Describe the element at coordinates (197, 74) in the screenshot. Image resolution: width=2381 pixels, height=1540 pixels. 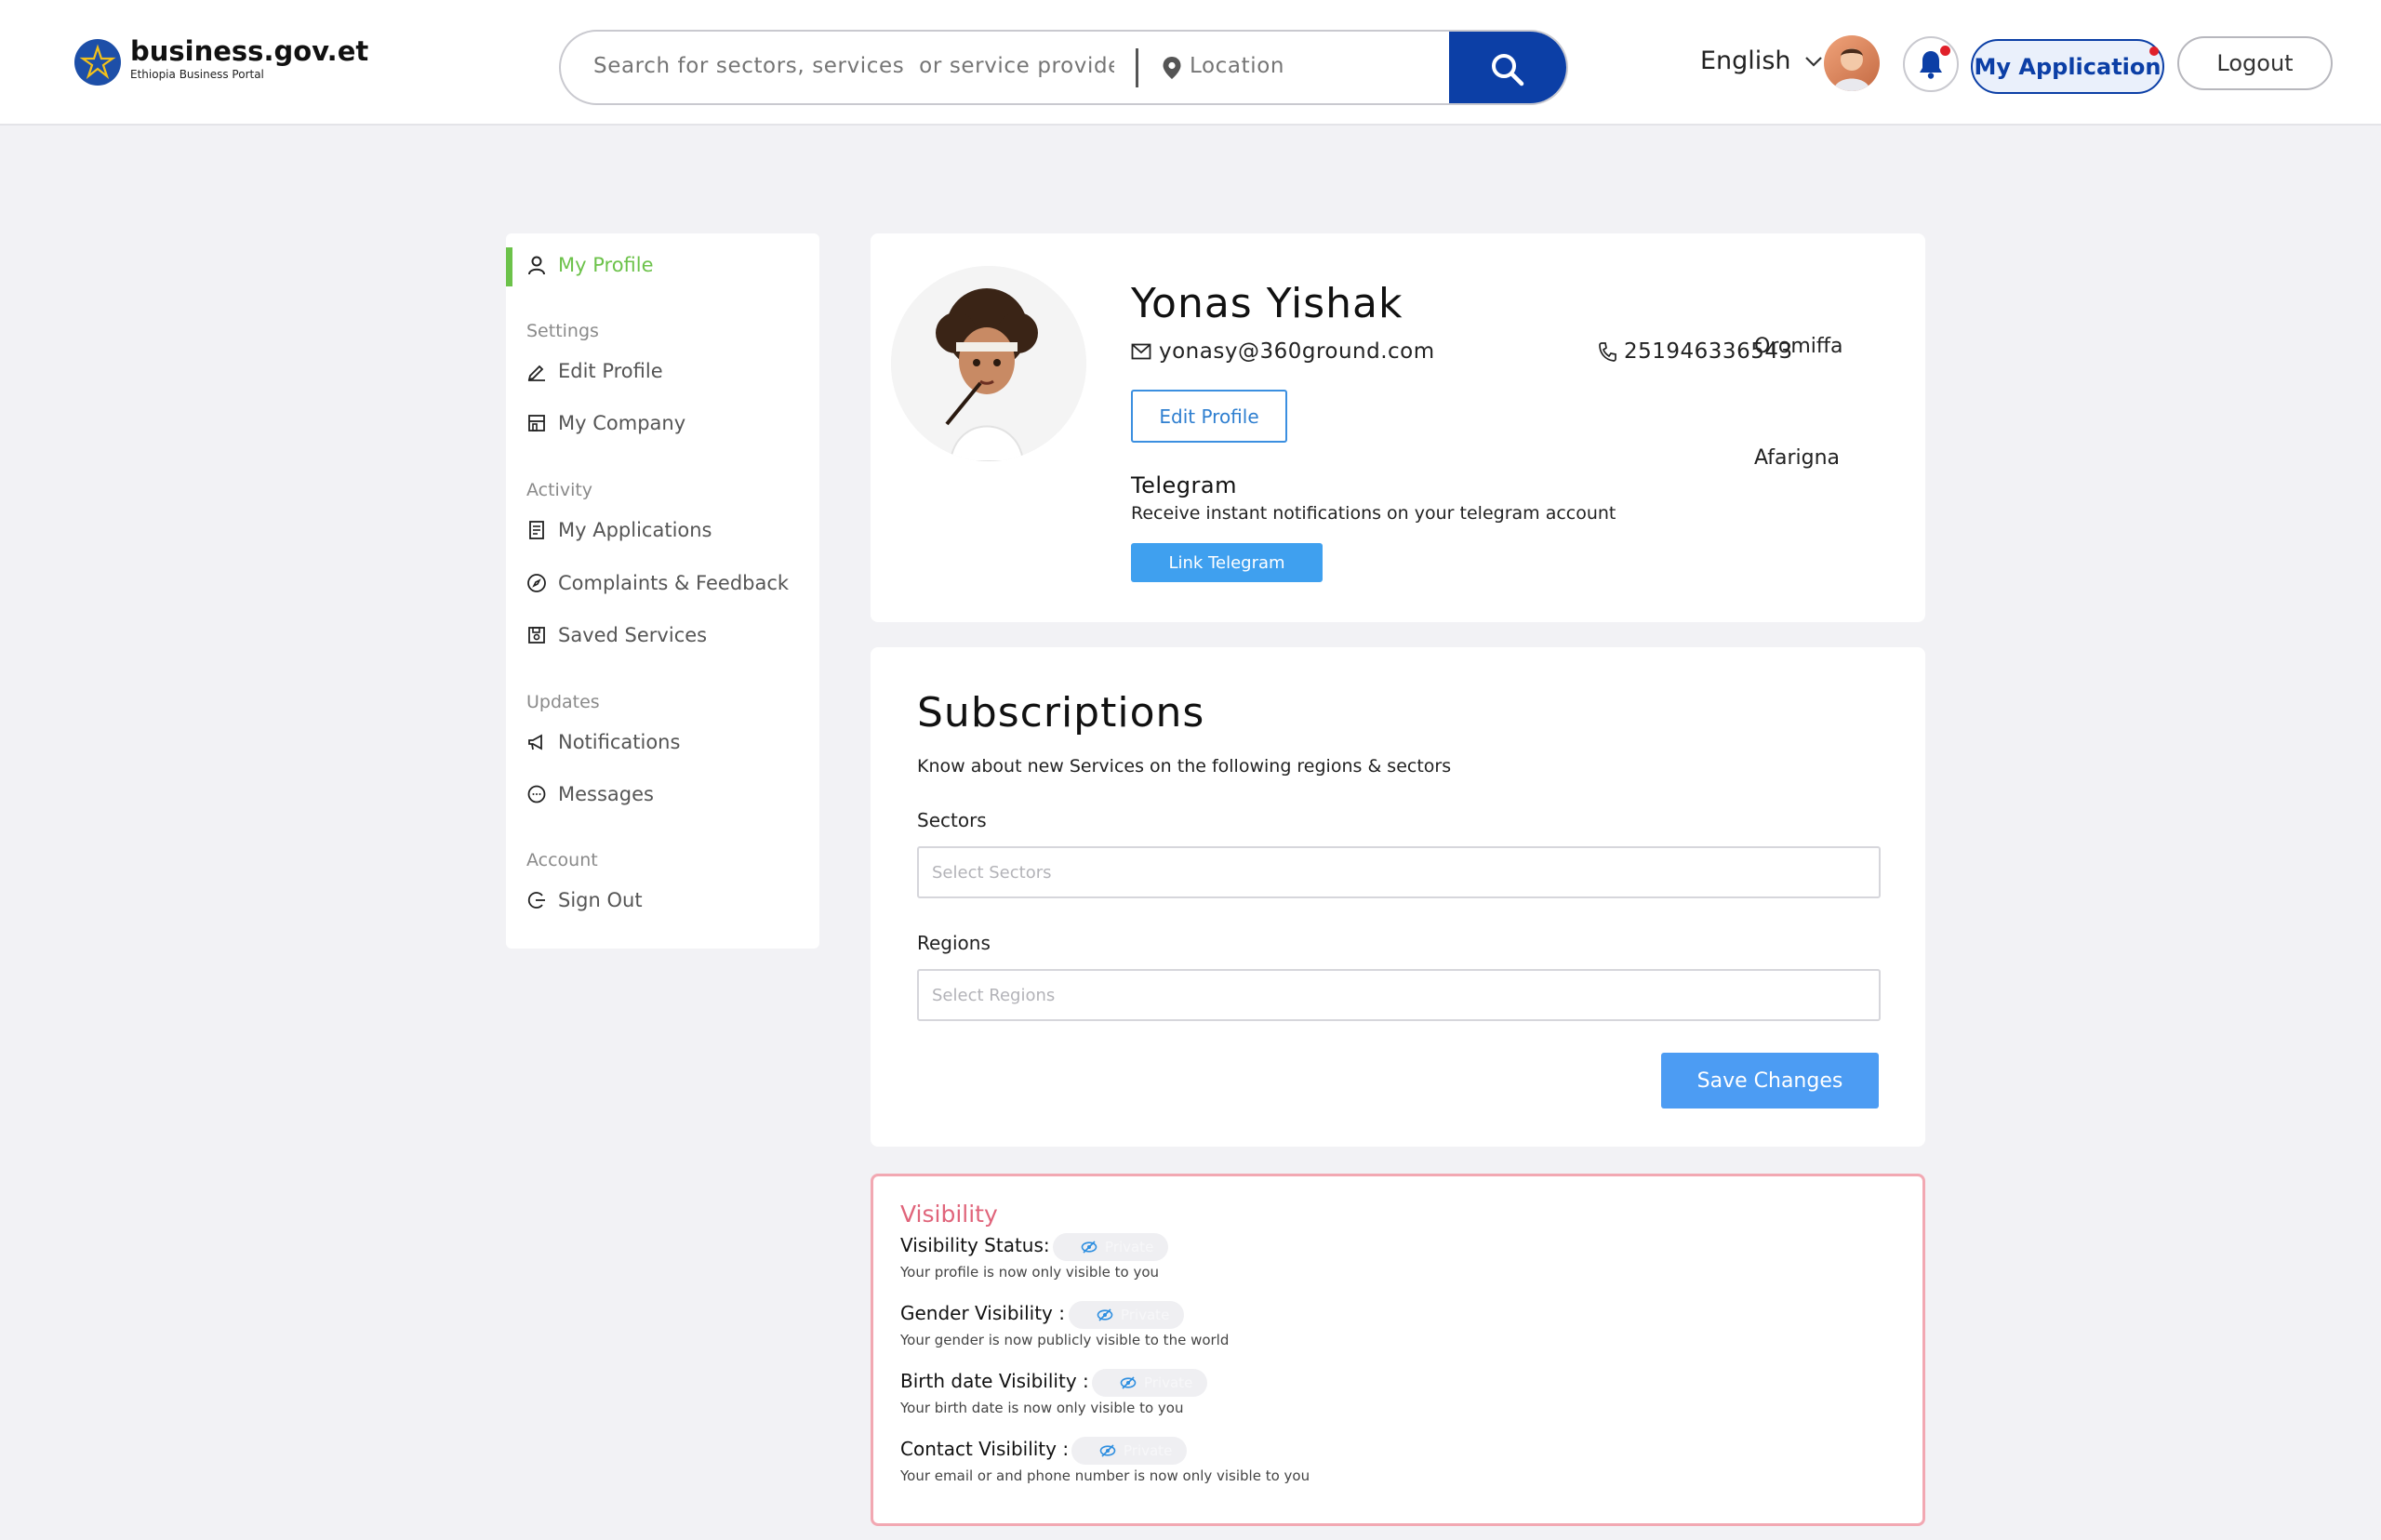
I see `logo-subtitle: Ethiopia Business Portal` at that location.